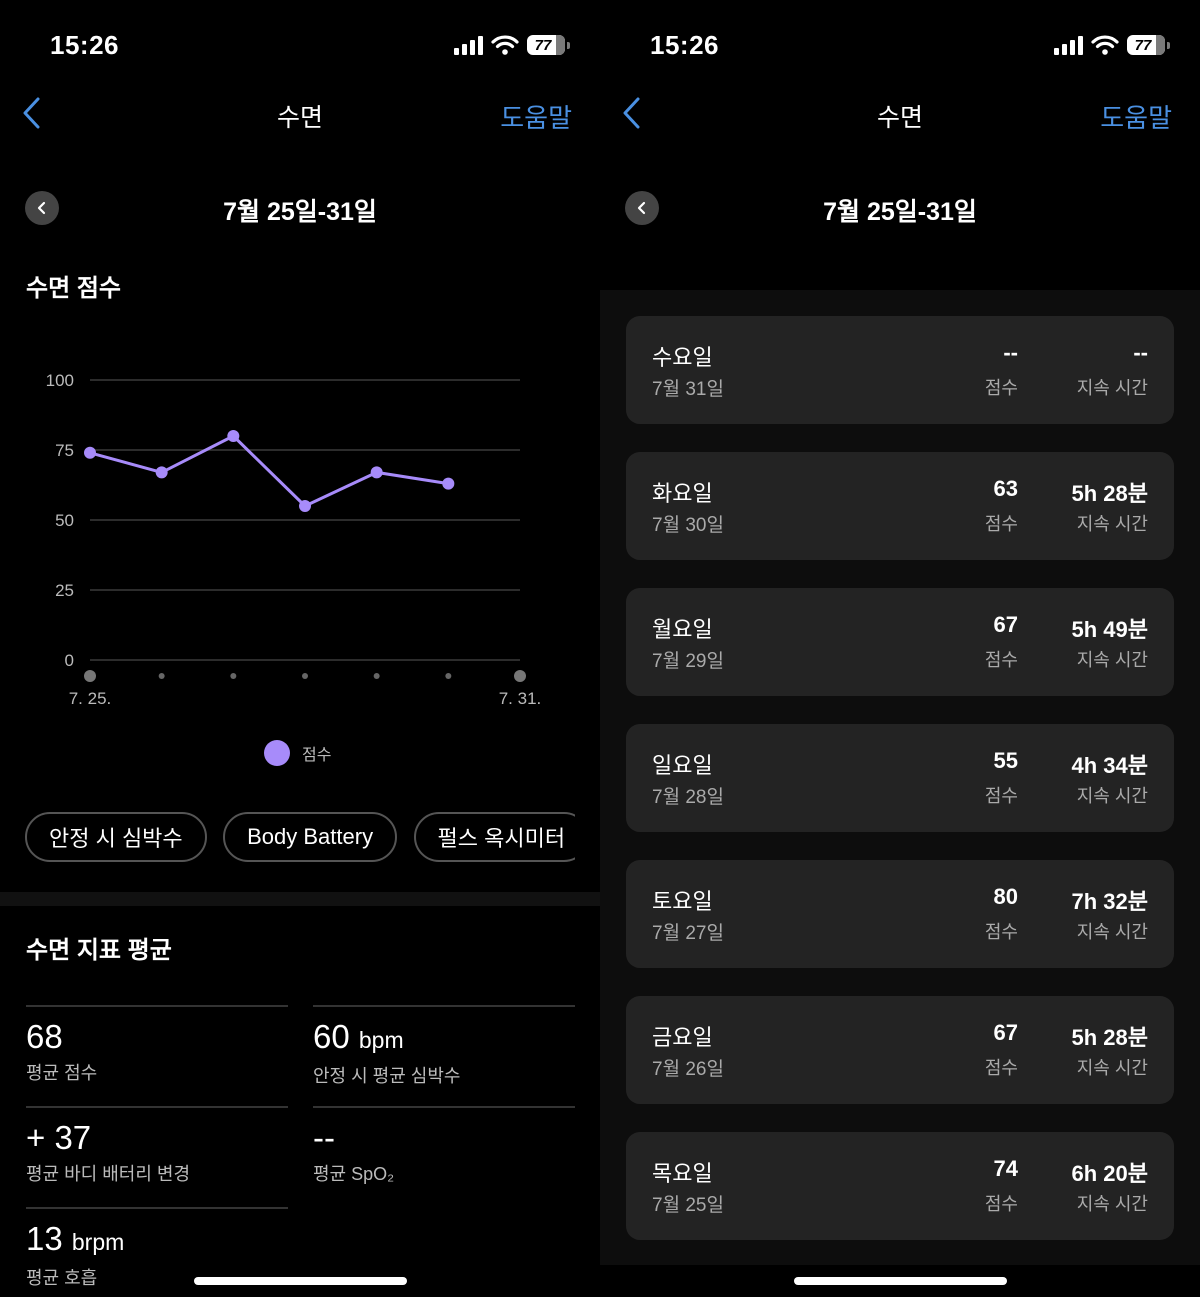 The height and width of the screenshot is (1297, 1200). Describe the element at coordinates (1110, 765) in the screenshot. I see `day-duration: 4h 34분` at that location.